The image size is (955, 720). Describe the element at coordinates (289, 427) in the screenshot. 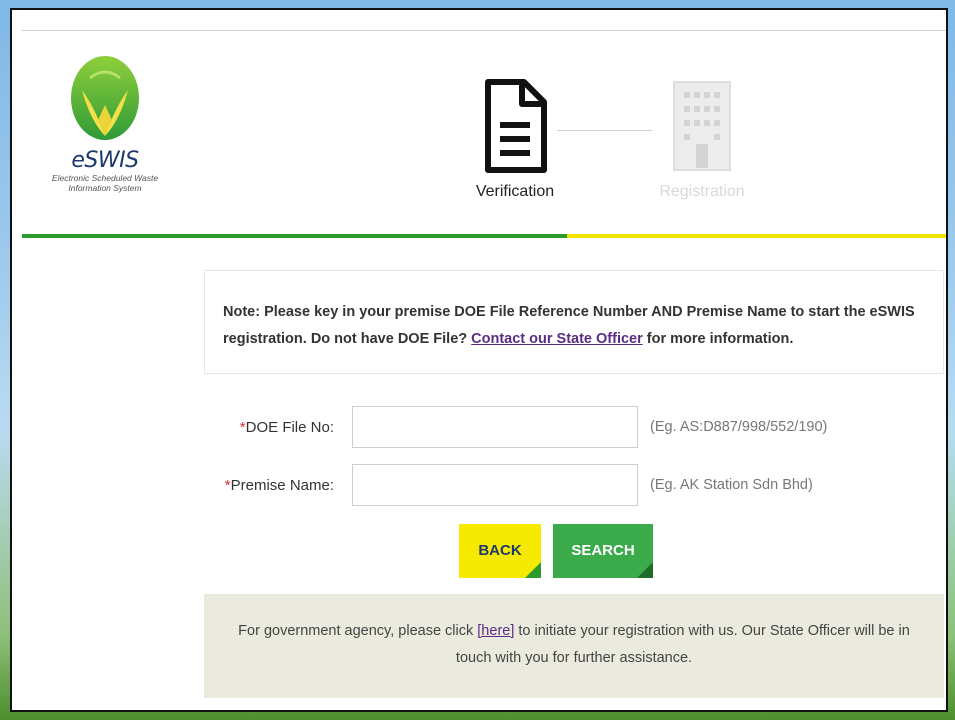

I see `doe-file-label-text: DOE File No:` at that location.